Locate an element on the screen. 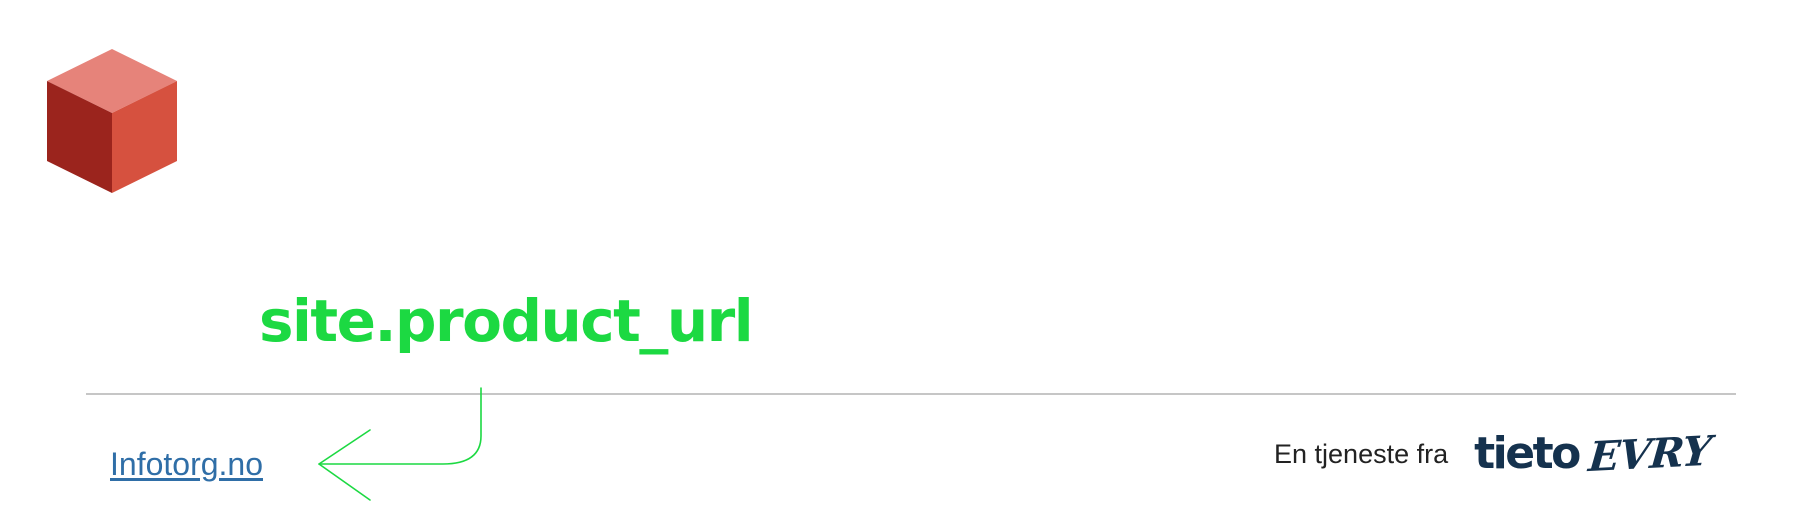 The width and height of the screenshot is (1816, 527). infotorg-link: Infotorg.no is located at coordinates (186, 464).